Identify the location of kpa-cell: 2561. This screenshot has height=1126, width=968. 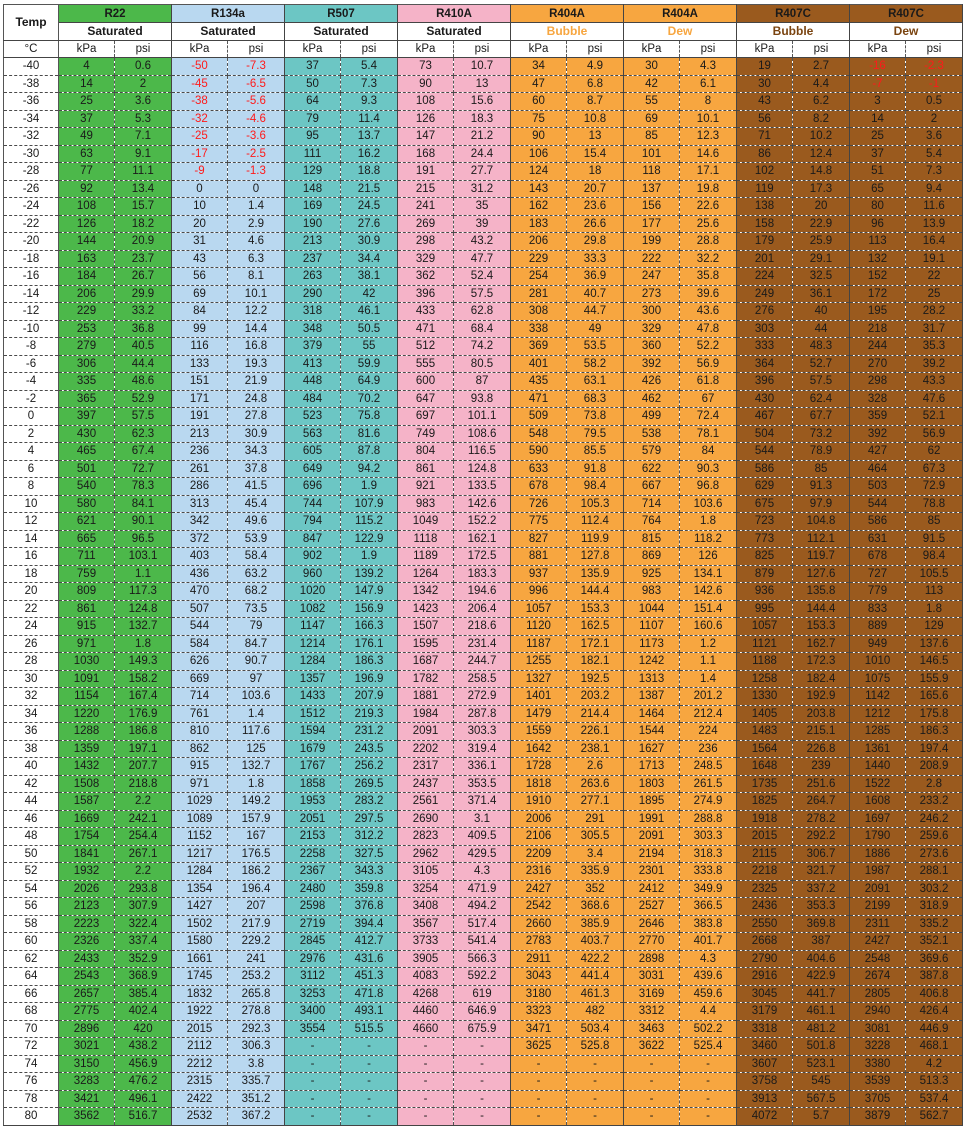
(425, 801).